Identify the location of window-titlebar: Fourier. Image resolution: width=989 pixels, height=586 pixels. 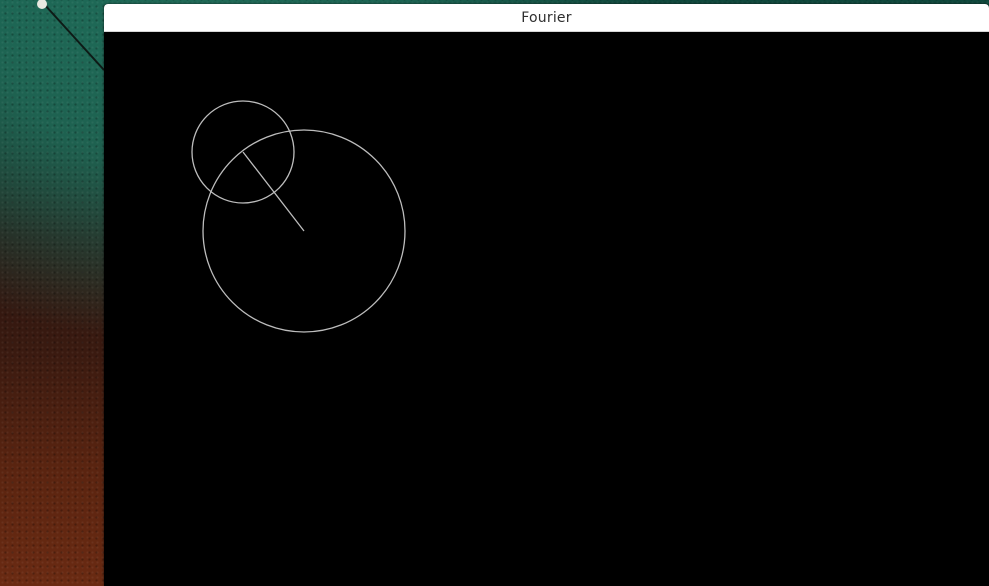
(546, 18).